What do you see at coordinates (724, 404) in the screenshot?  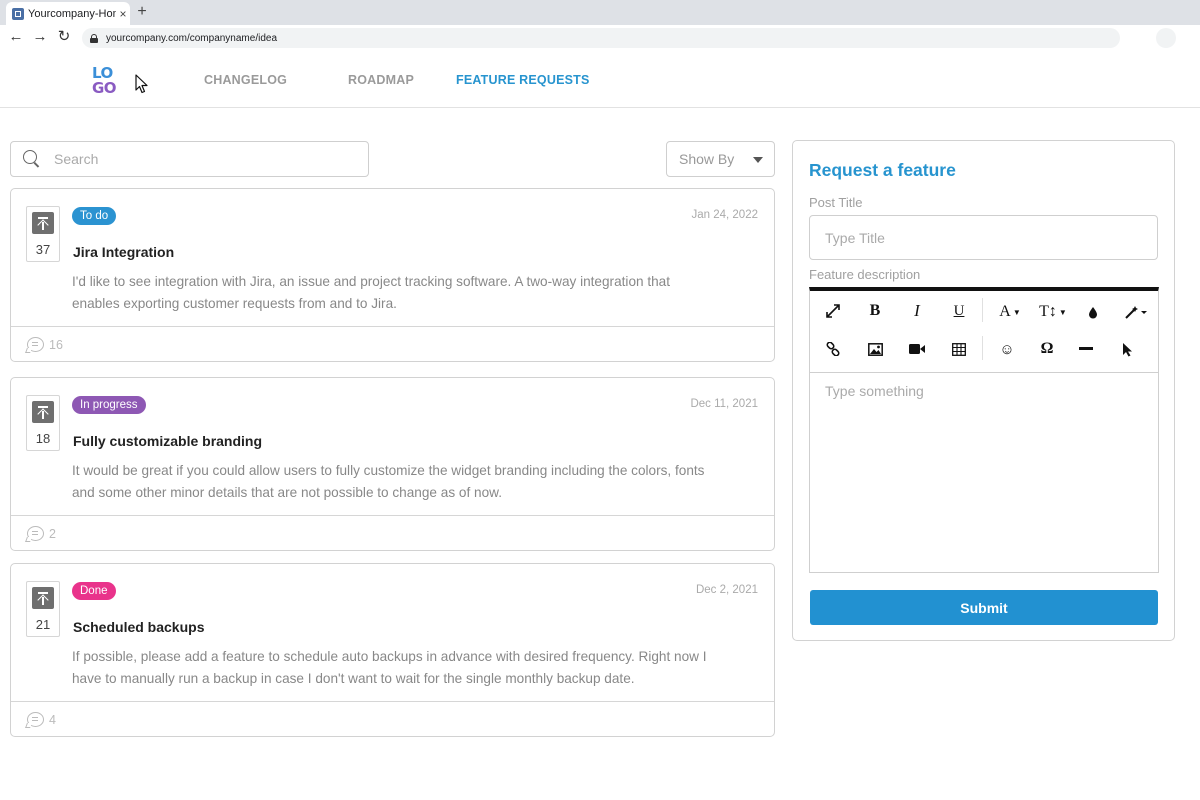 I see `request-date: Dec 11, 2021` at bounding box center [724, 404].